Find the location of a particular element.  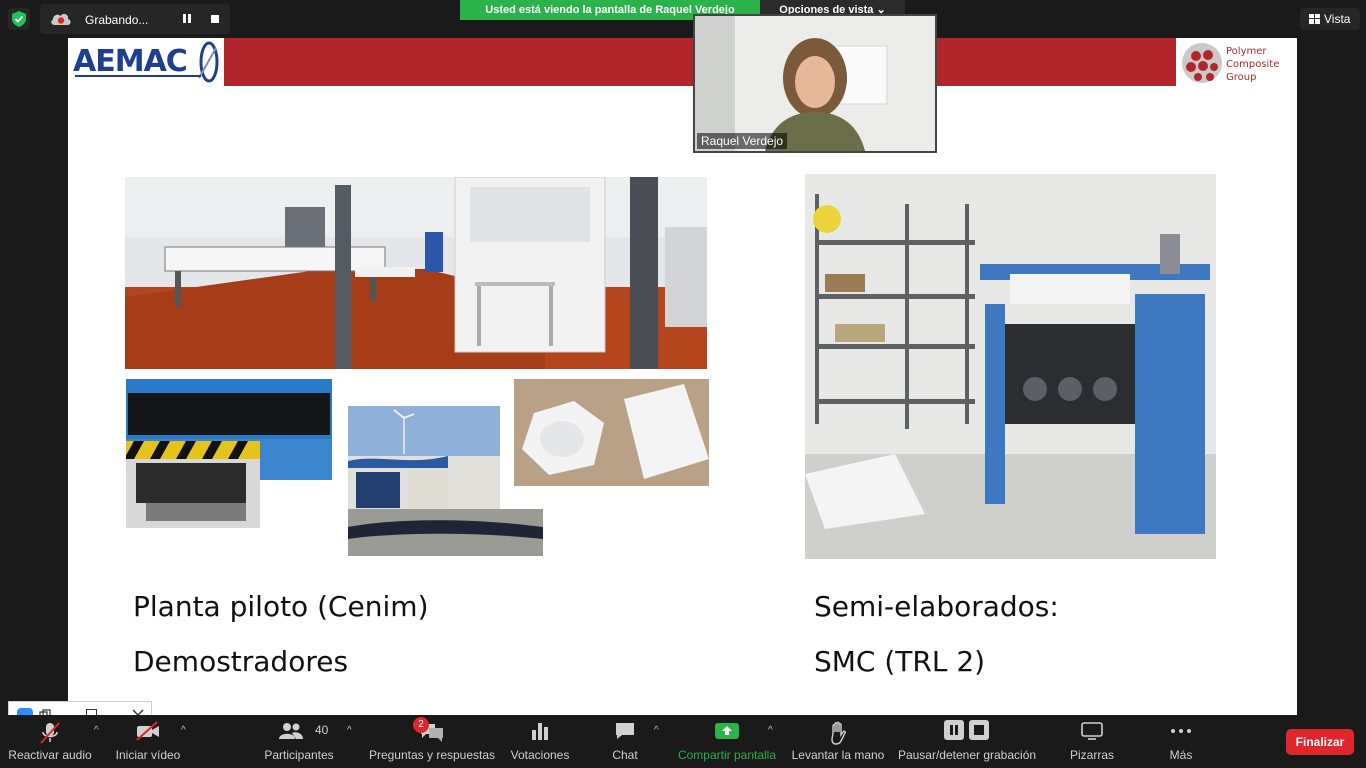

audio-options-caret: ^ is located at coordinates (96, 730).